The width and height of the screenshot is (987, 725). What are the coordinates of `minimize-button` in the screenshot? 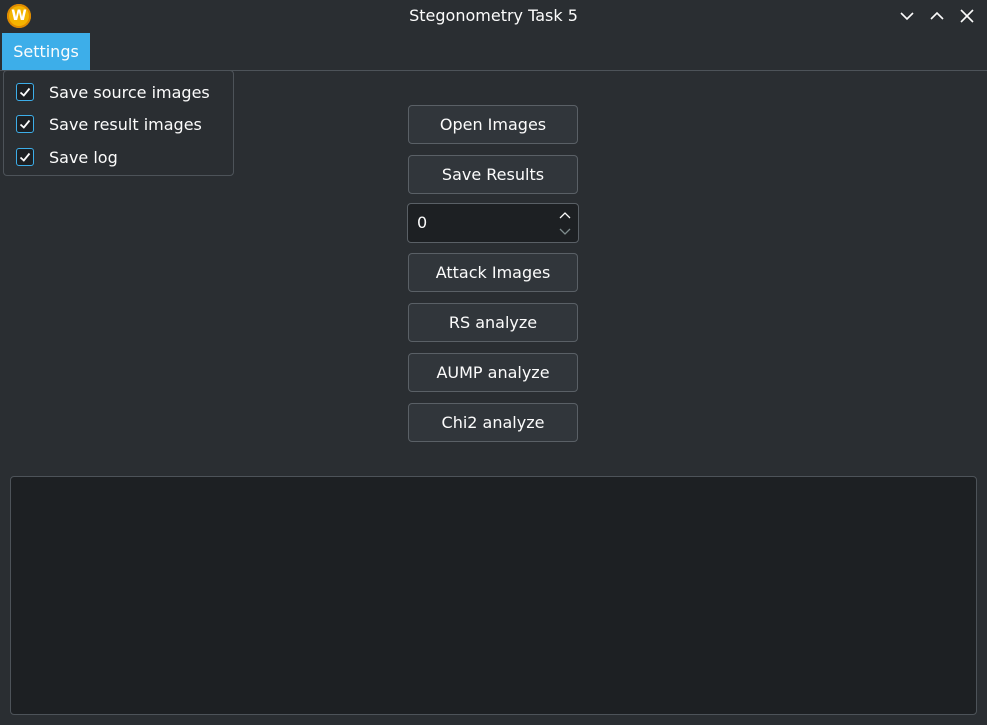 It's located at (907, 16).